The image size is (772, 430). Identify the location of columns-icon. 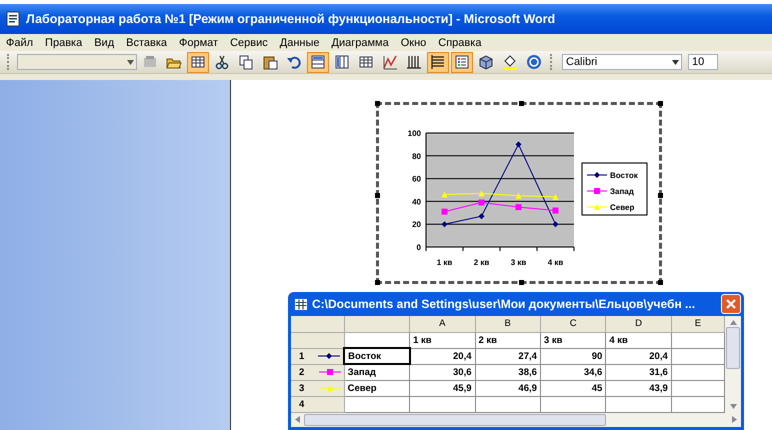
(342, 62).